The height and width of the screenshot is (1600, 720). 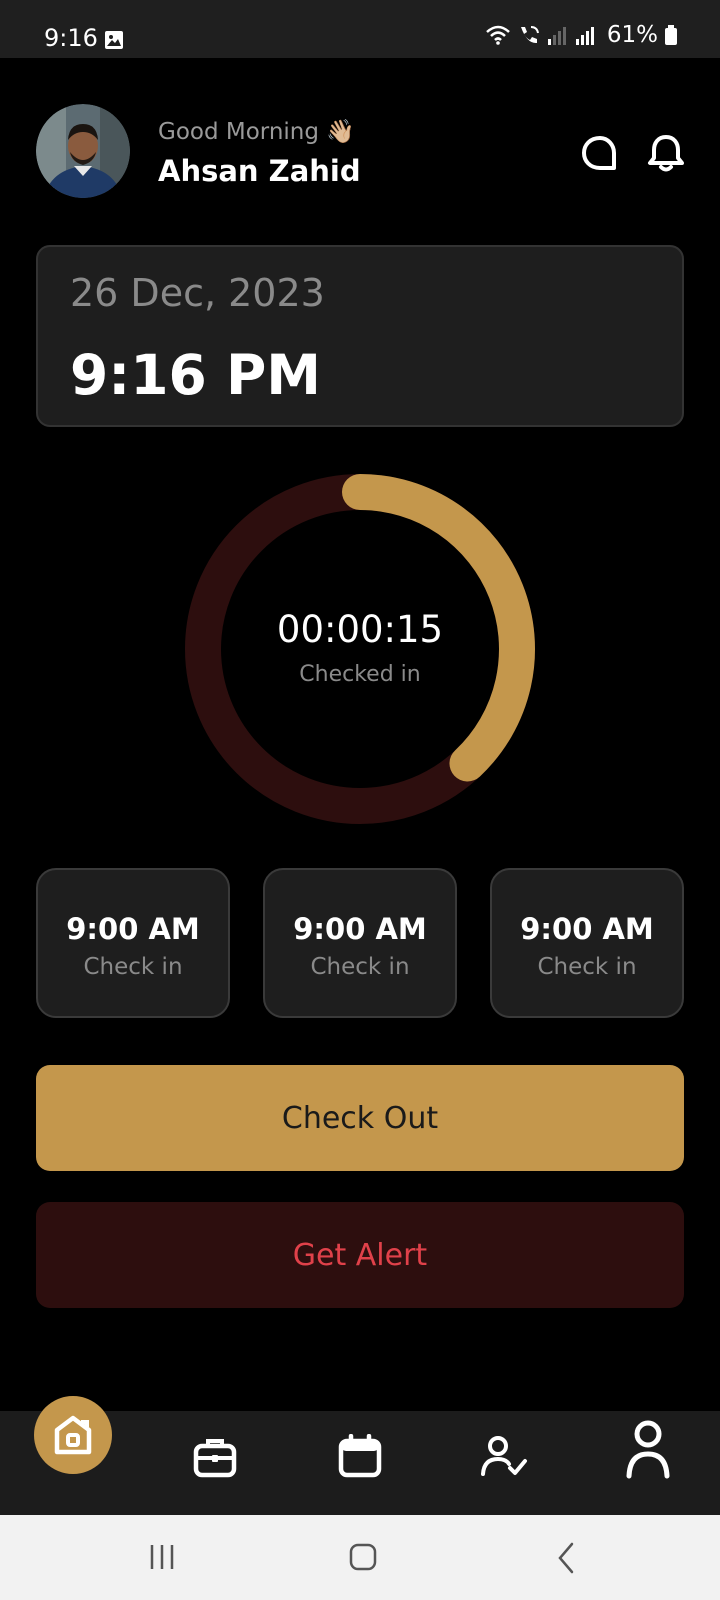 What do you see at coordinates (259, 171) in the screenshot?
I see `user-name: Ahsan Zahid` at bounding box center [259, 171].